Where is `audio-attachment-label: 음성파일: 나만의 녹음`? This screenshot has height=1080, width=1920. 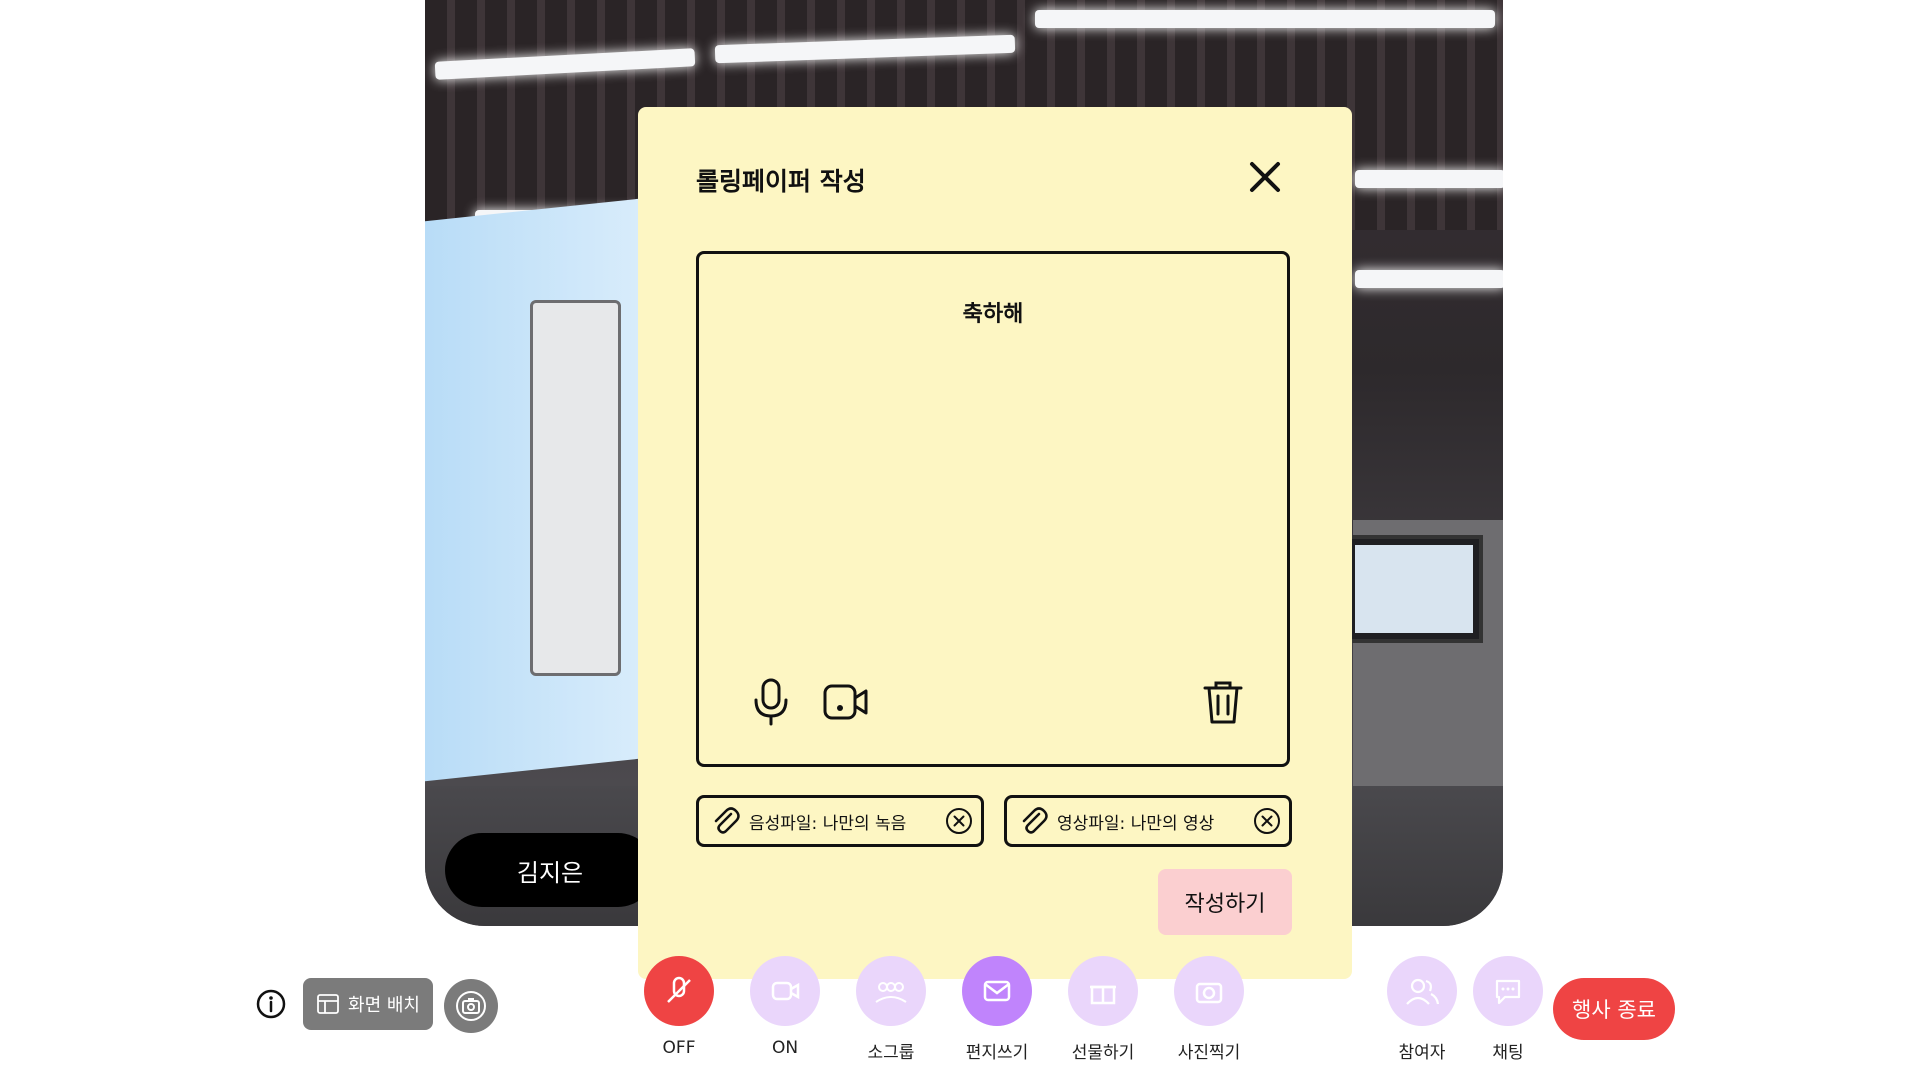
audio-attachment-label: 음성파일: 나만의 녹음 is located at coordinates (828, 823).